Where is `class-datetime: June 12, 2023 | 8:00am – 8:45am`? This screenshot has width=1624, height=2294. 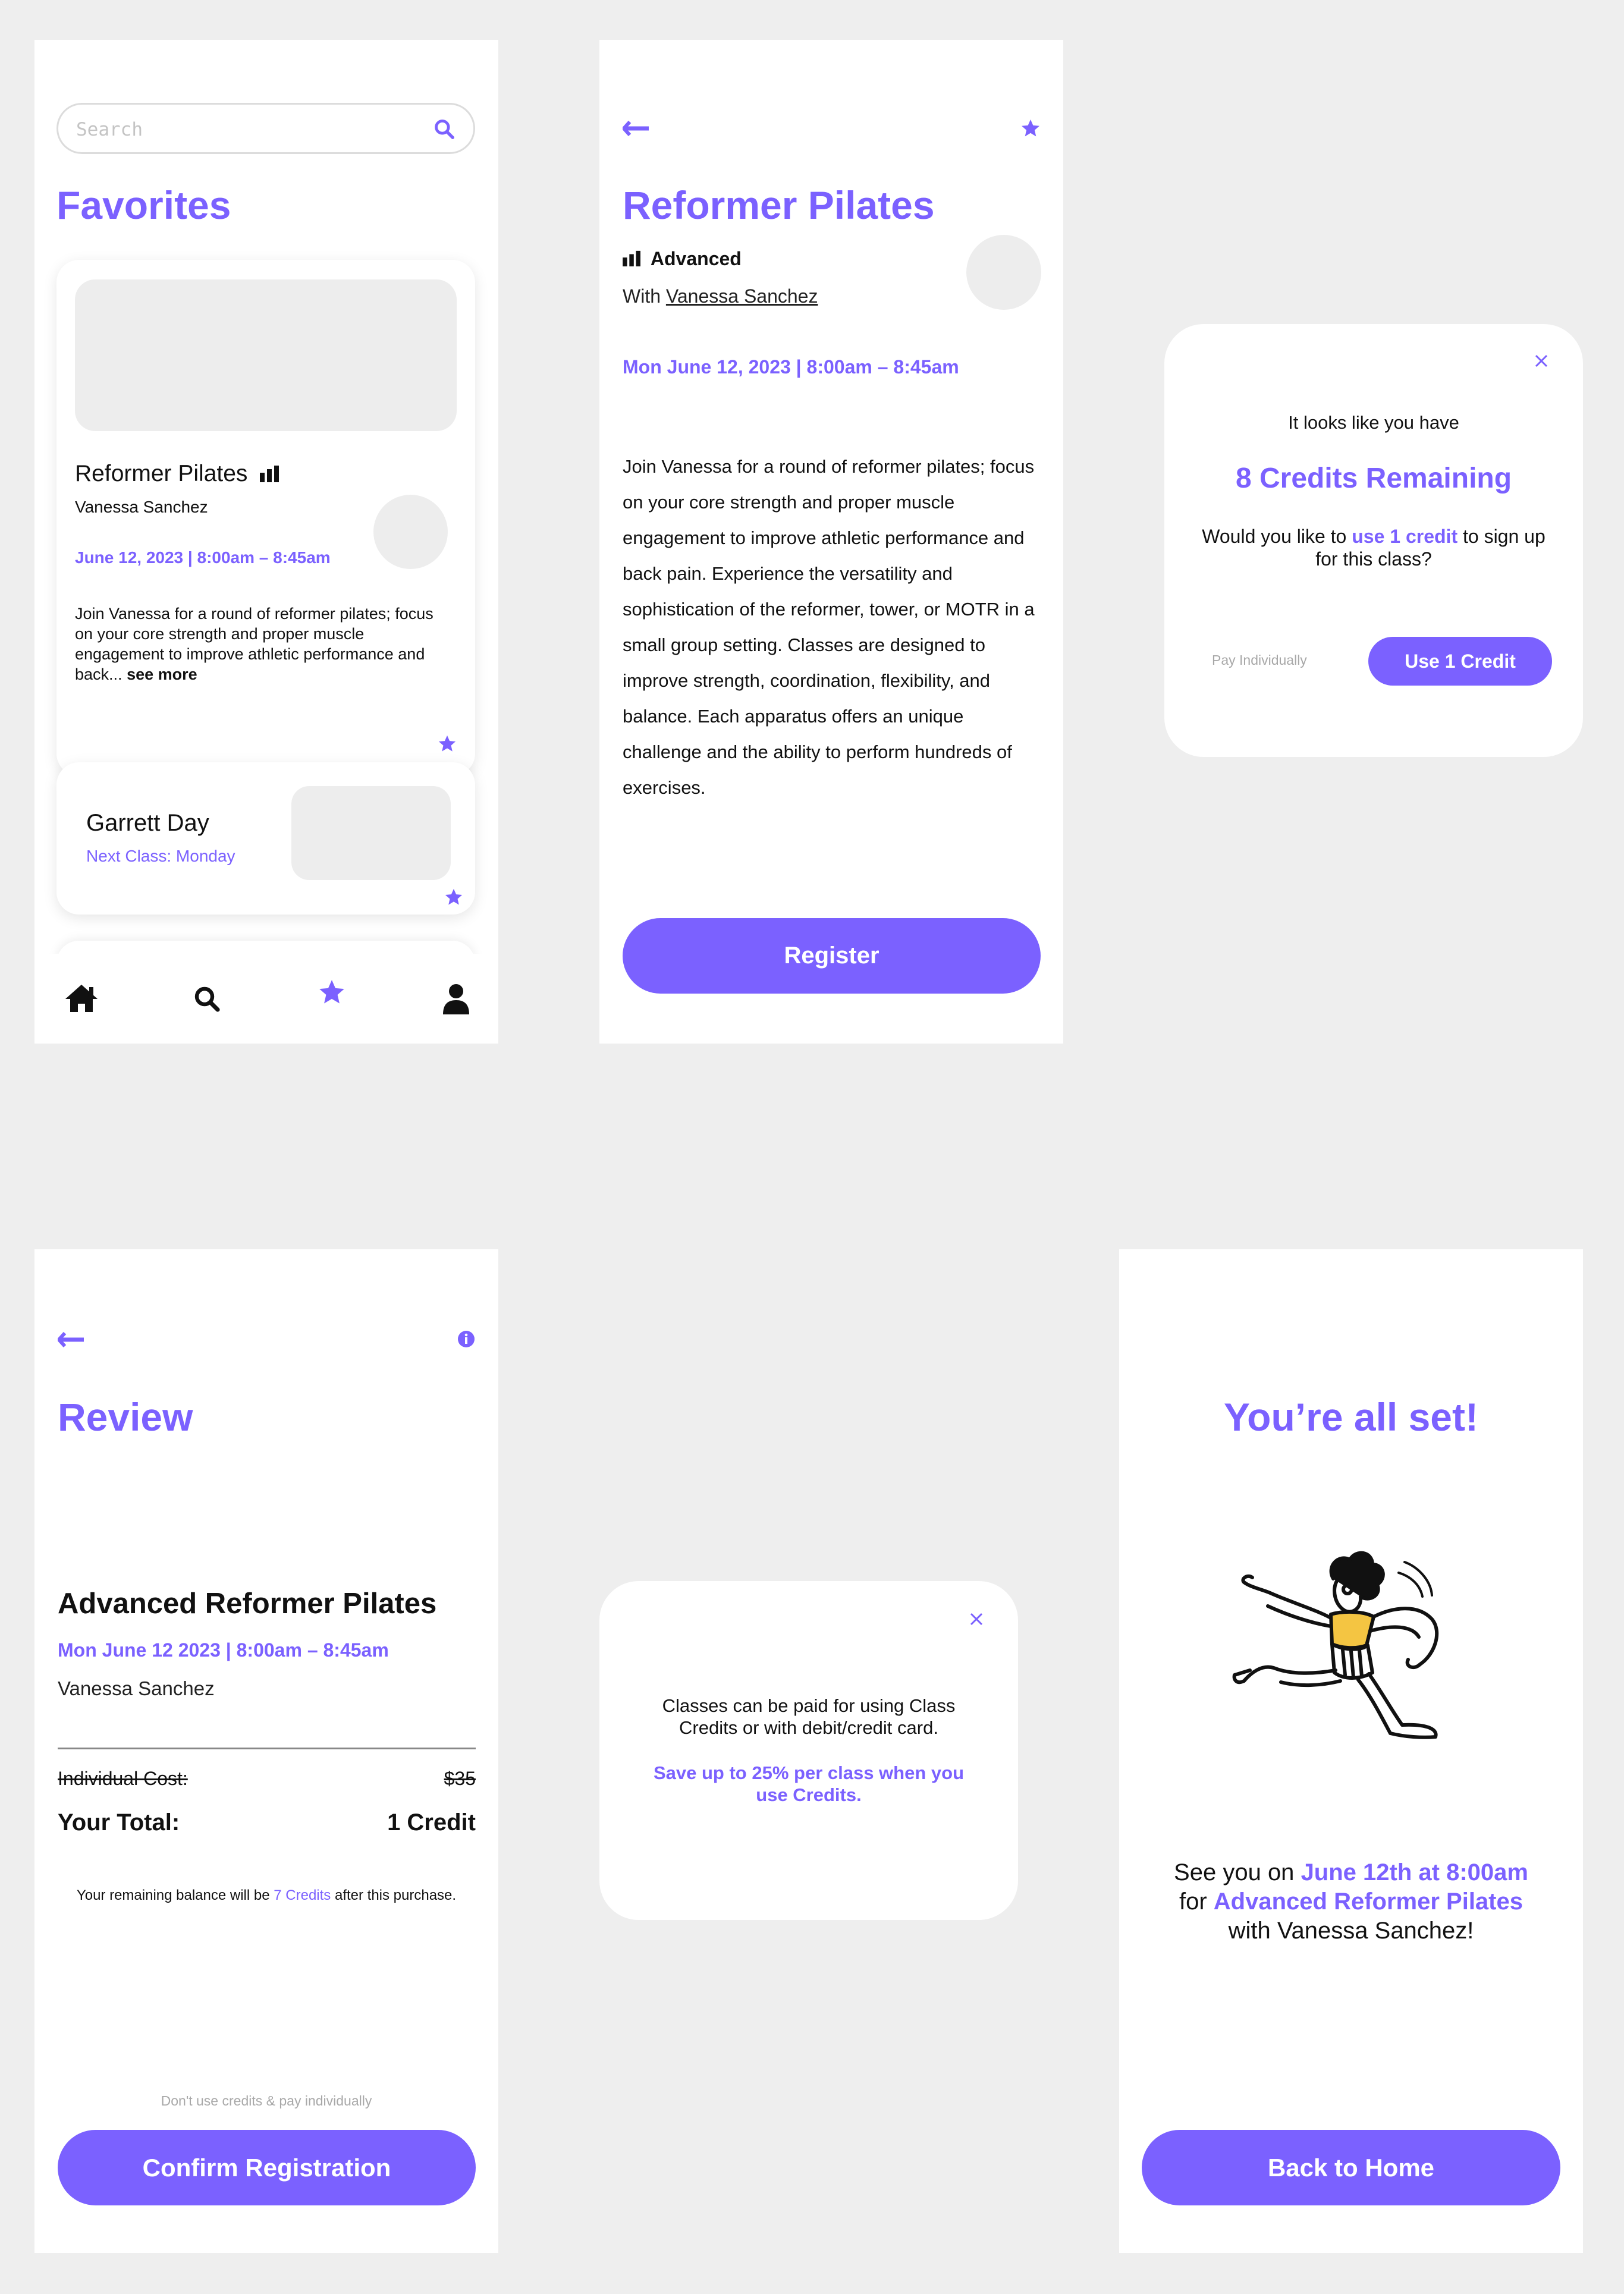 class-datetime: June 12, 2023 | 8:00am – 8:45am is located at coordinates (203, 557).